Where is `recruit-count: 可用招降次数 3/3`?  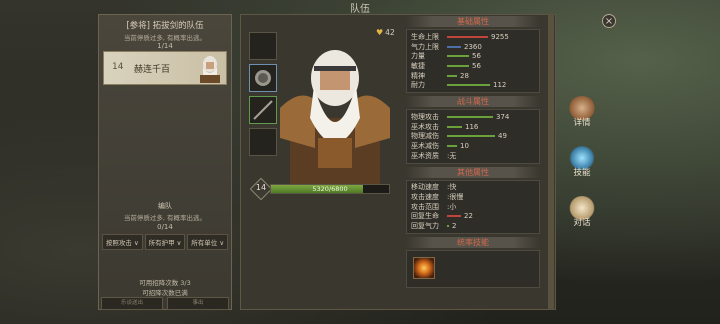 recruit-count: 可用招降次数 3/3 is located at coordinates (165, 283).